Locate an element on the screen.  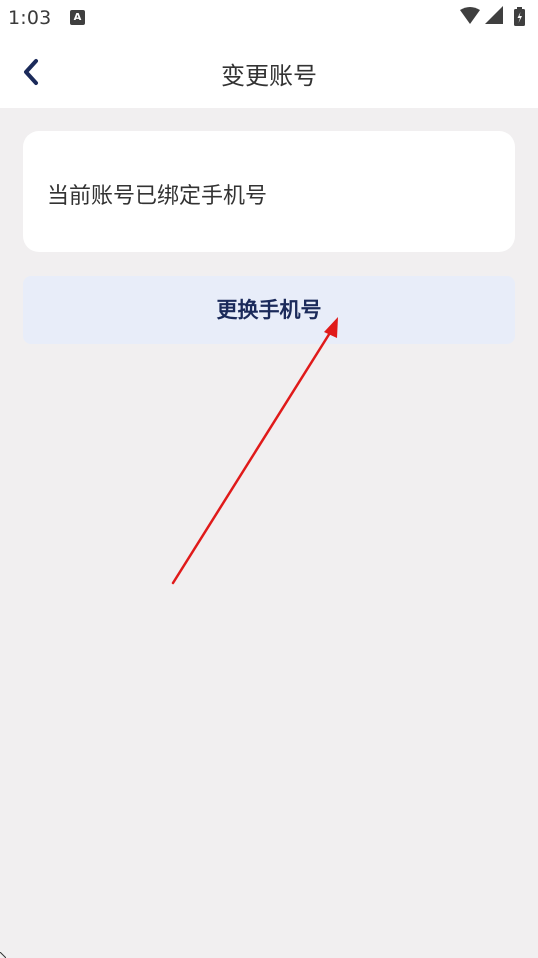
page-title: 变更账号 is located at coordinates (269, 76).